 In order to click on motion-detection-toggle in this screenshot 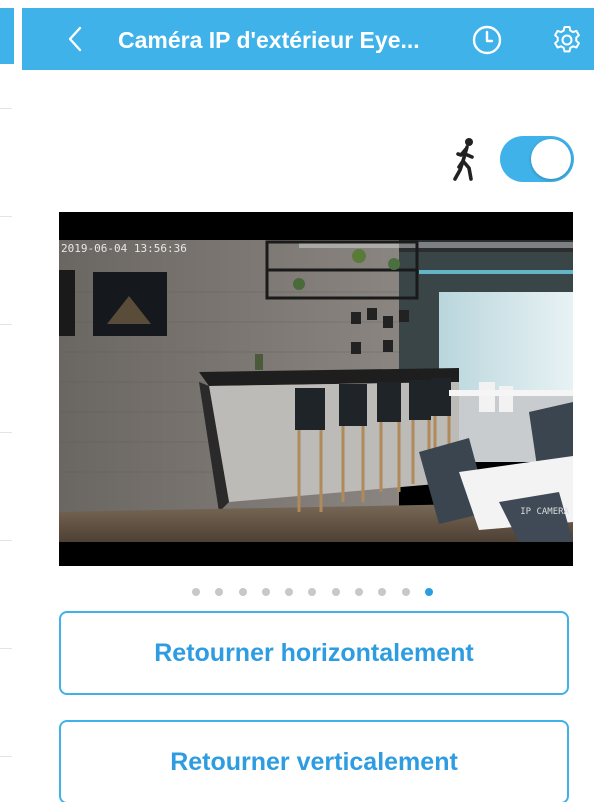, I will do `click(537, 159)`.